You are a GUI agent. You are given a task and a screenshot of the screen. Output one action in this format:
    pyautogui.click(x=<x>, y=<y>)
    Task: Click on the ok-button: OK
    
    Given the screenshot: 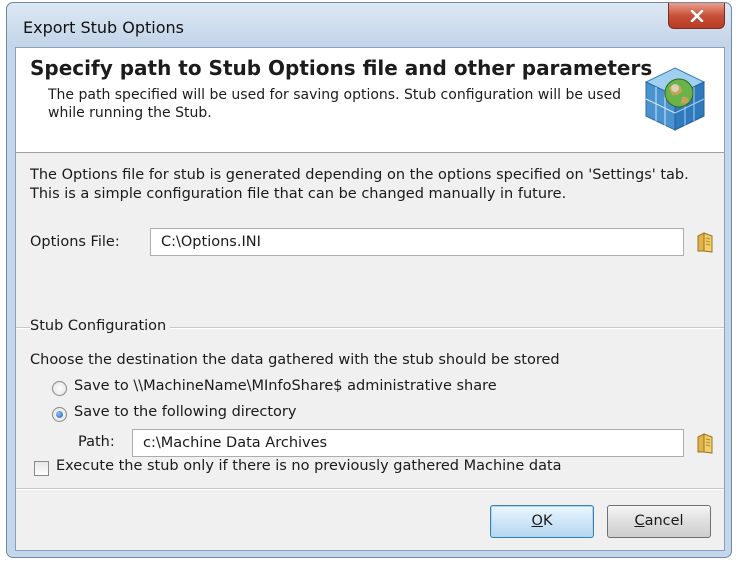 What is the action you would take?
    pyautogui.click(x=542, y=521)
    